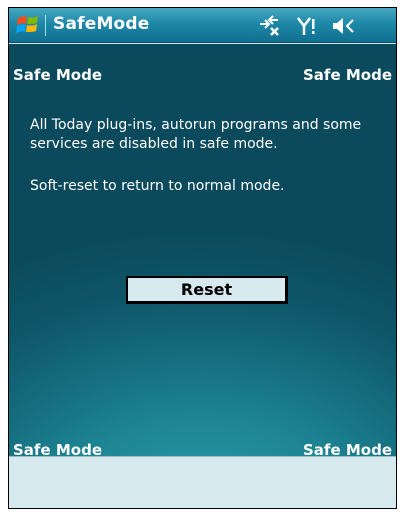 This screenshot has height=516, width=405. I want to click on reset-button: Reset, so click(207, 290).